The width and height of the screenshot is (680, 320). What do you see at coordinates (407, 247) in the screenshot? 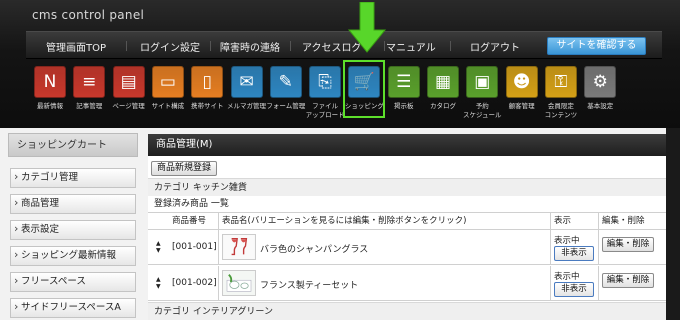
I see `table-row: ▲ ▼ [001-001] バラ色のシャンパングラス 表示中 非表示 編集・削除` at bounding box center [407, 247].